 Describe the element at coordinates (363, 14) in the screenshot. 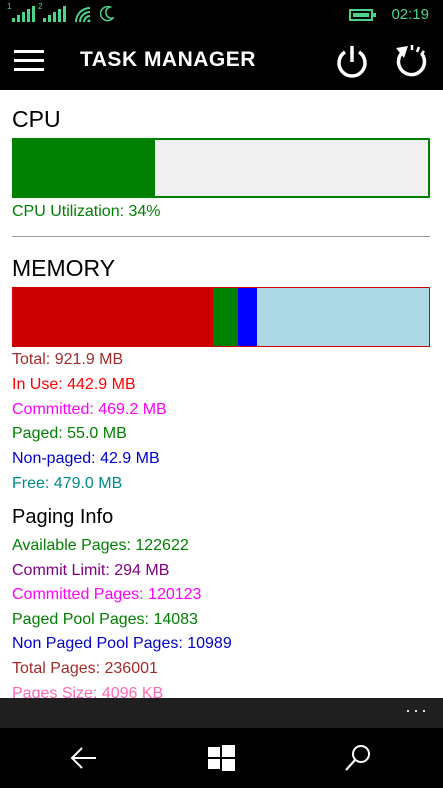

I see `battery-icon` at that location.